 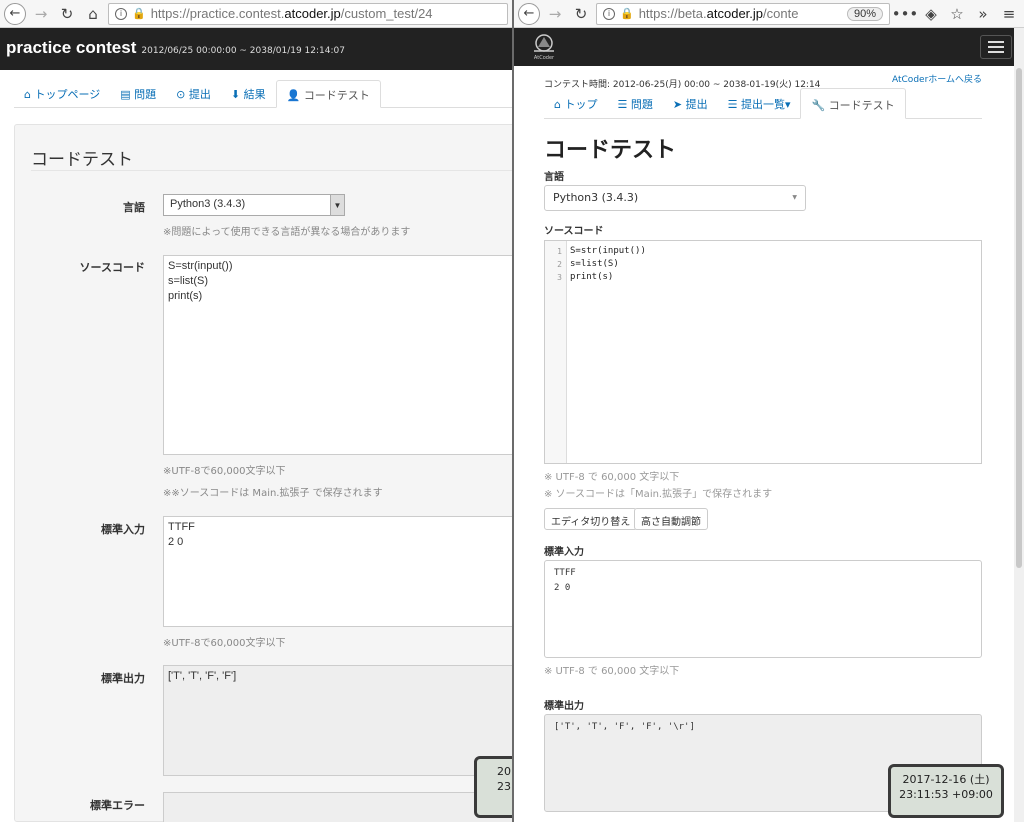 I want to click on stdout-textarea: ['T', 'T', 'F', 'F'], so click(x=337, y=720).